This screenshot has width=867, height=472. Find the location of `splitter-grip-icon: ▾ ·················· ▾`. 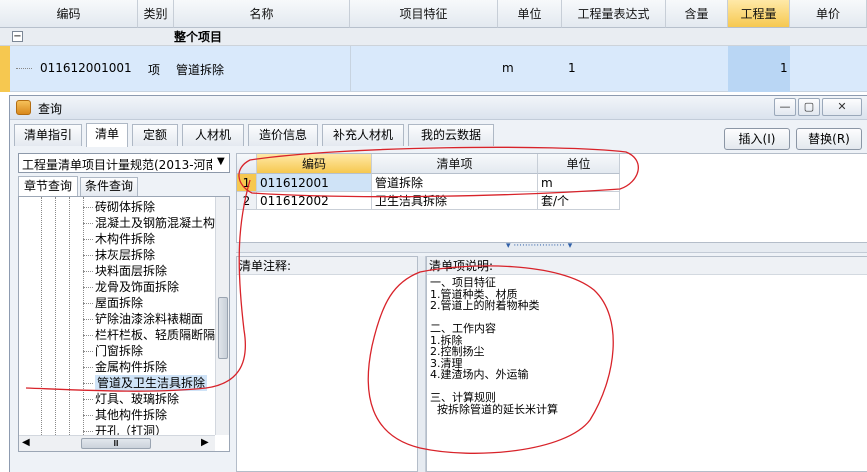

splitter-grip-icon: ▾ ·················· ▾ is located at coordinates (539, 246).